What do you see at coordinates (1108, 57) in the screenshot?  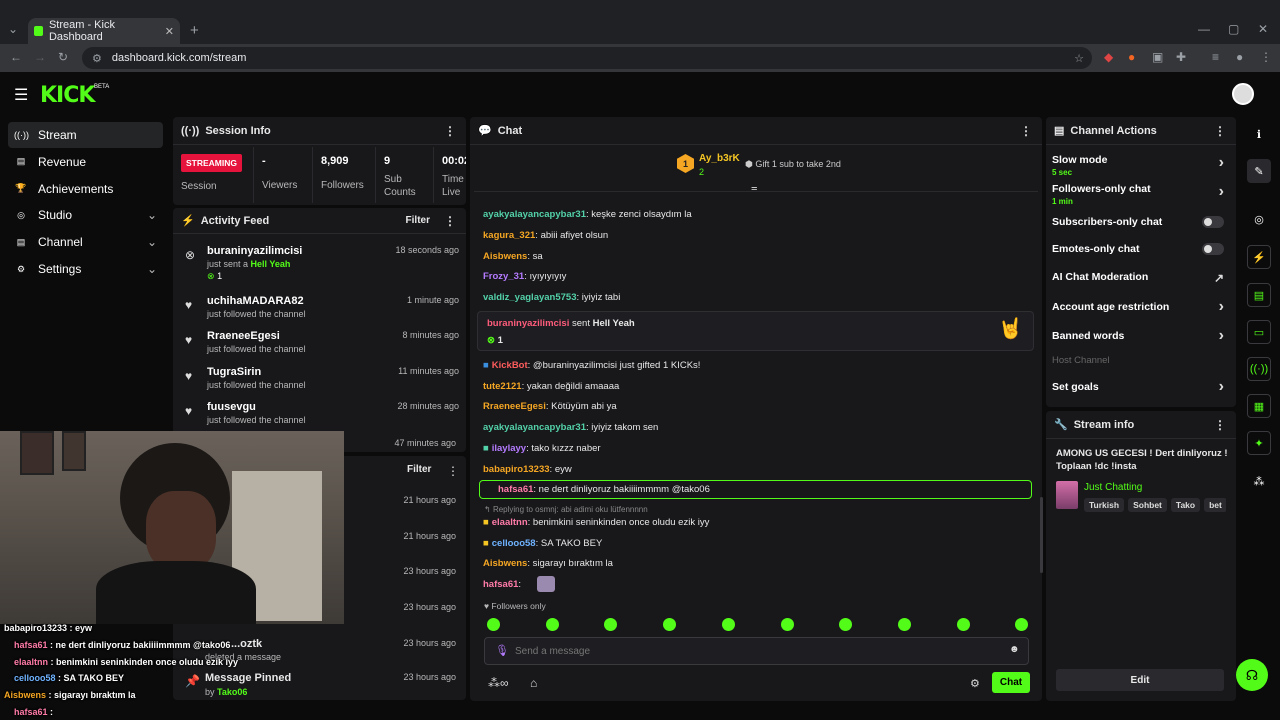 I see `extension-red-icon: ◆` at bounding box center [1108, 57].